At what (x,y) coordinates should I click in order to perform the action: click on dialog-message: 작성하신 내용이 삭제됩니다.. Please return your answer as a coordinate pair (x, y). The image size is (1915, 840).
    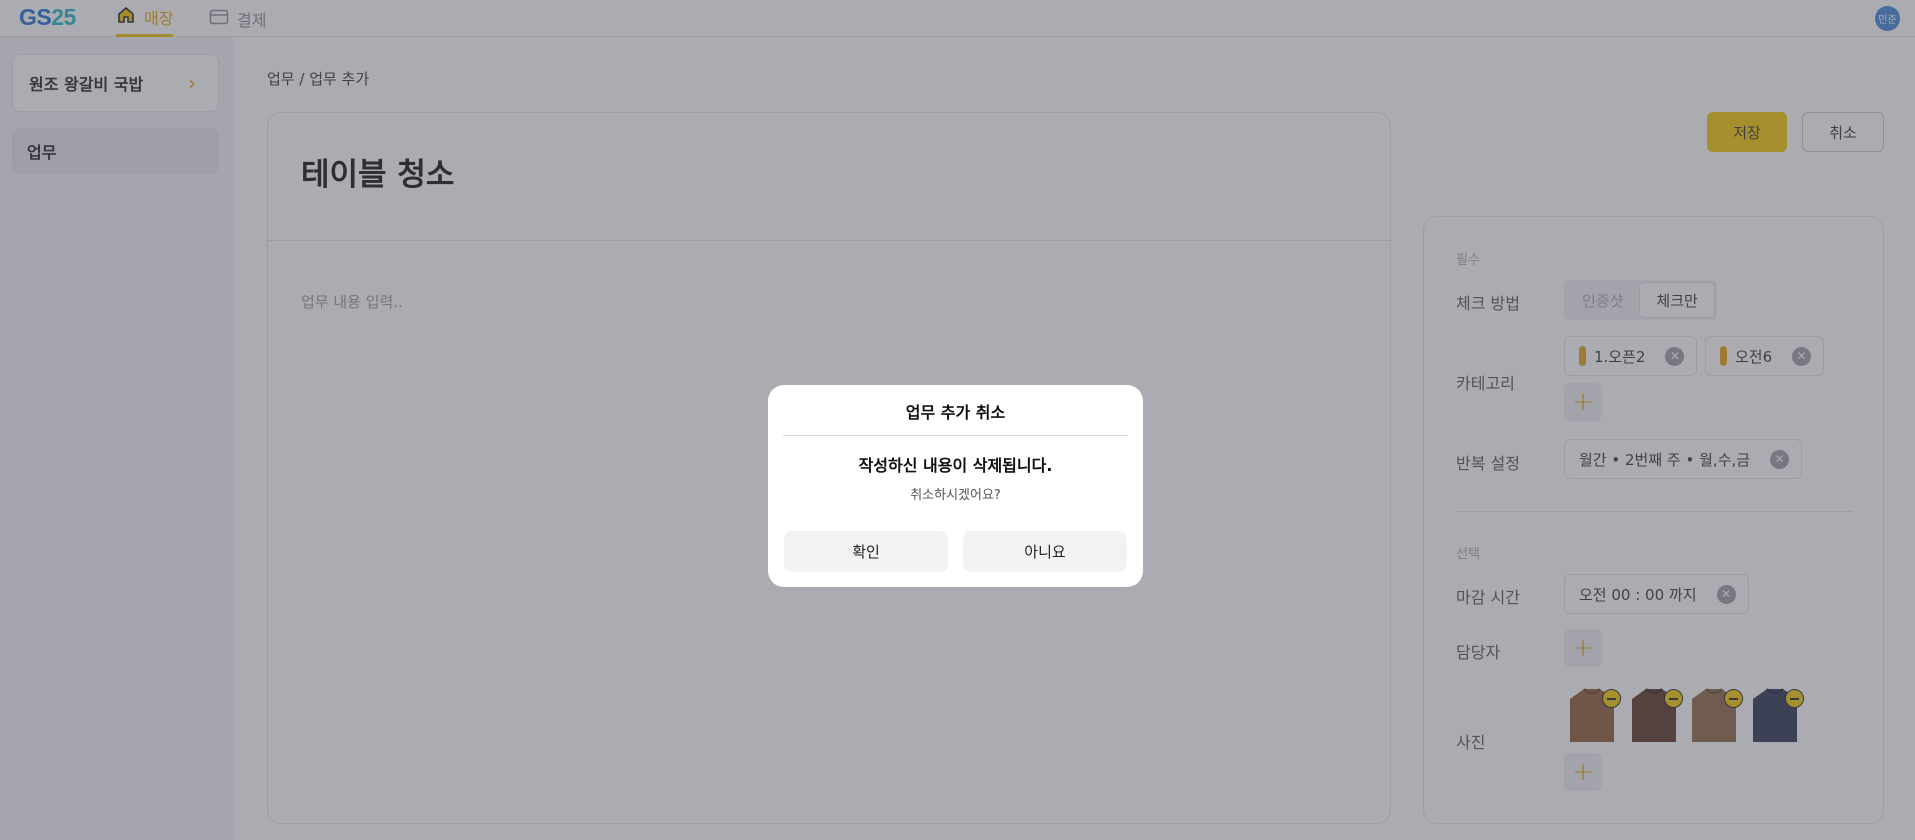
    Looking at the image, I should click on (955, 465).